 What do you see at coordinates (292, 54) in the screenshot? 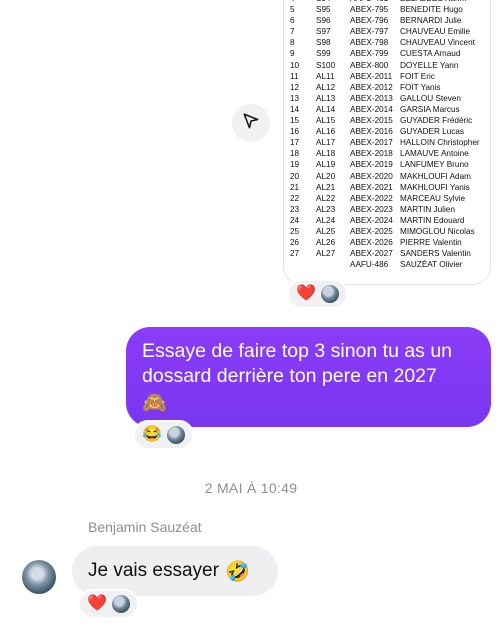
I see `row-number: 9` at bounding box center [292, 54].